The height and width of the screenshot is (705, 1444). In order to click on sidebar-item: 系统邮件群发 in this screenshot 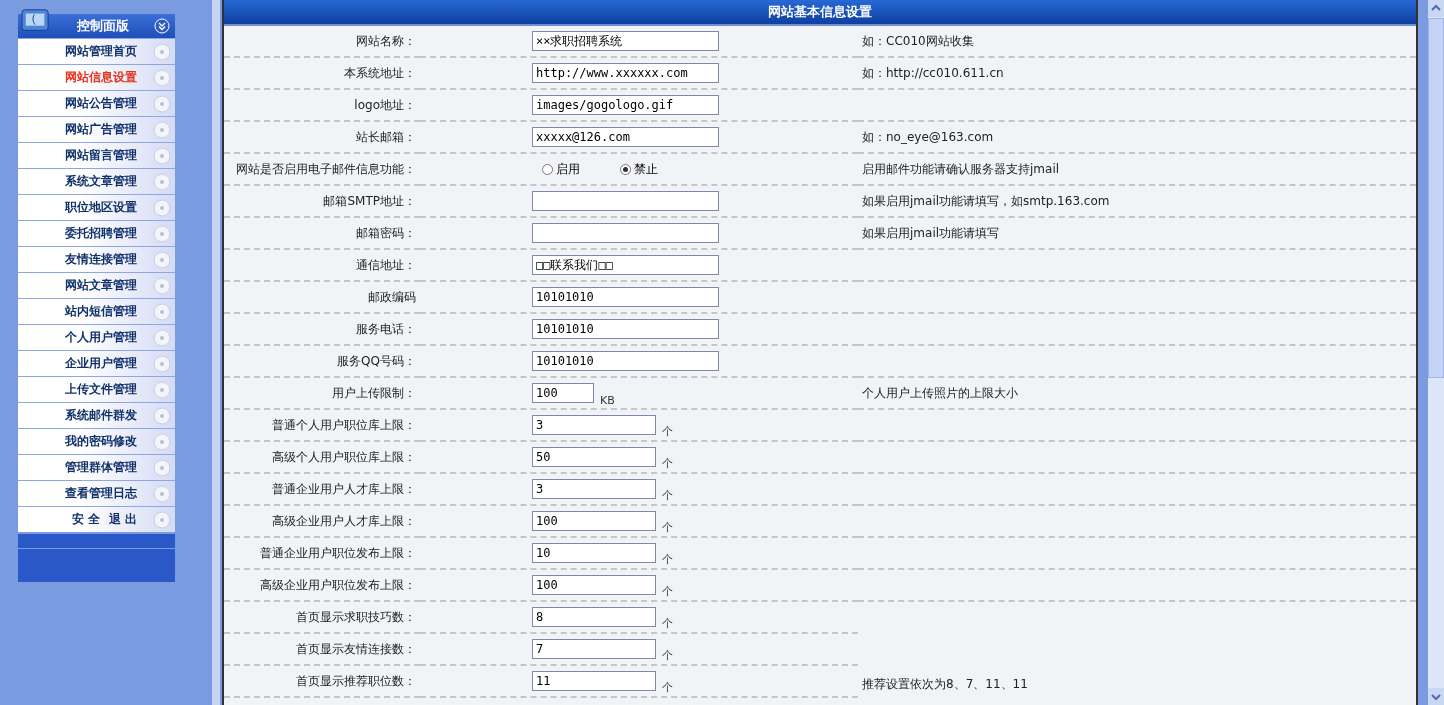, I will do `click(96, 415)`.